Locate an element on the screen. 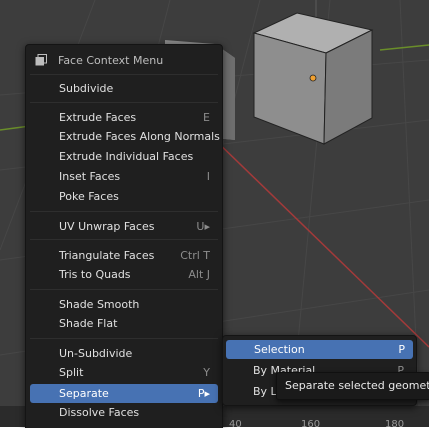 Image resolution: width=429 pixels, height=428 pixels. menu-item-shortcut: Ctrl T is located at coordinates (195, 255).